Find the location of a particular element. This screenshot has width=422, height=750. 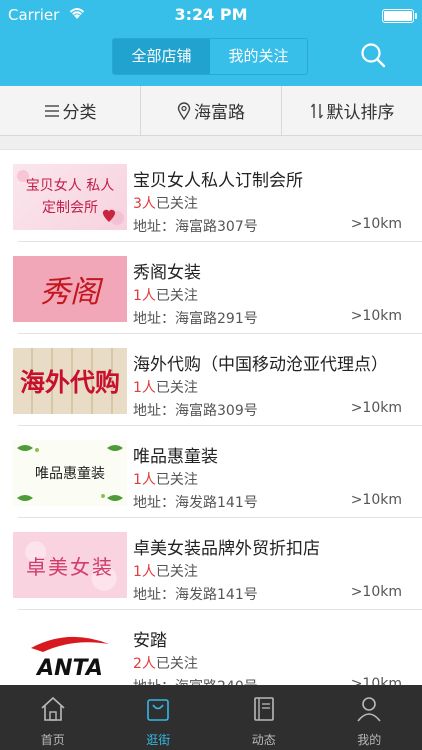

tab-profile-label: 我的 is located at coordinates (369, 740).